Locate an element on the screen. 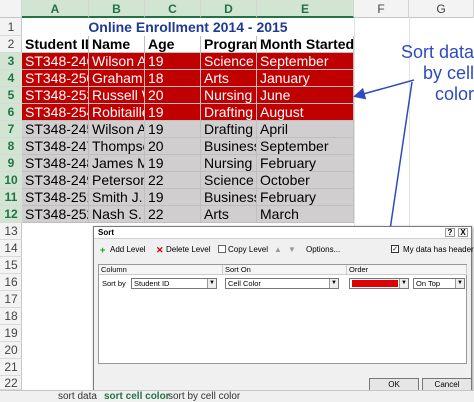 The image size is (474, 402). delete-level-button: ✕ Delete Level is located at coordinates (183, 250).